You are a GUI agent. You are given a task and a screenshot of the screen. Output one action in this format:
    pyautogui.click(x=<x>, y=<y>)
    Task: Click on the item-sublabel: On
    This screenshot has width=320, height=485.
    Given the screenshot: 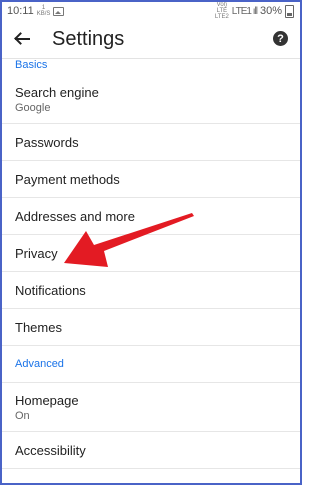 What is the action you would take?
    pyautogui.click(x=22, y=415)
    